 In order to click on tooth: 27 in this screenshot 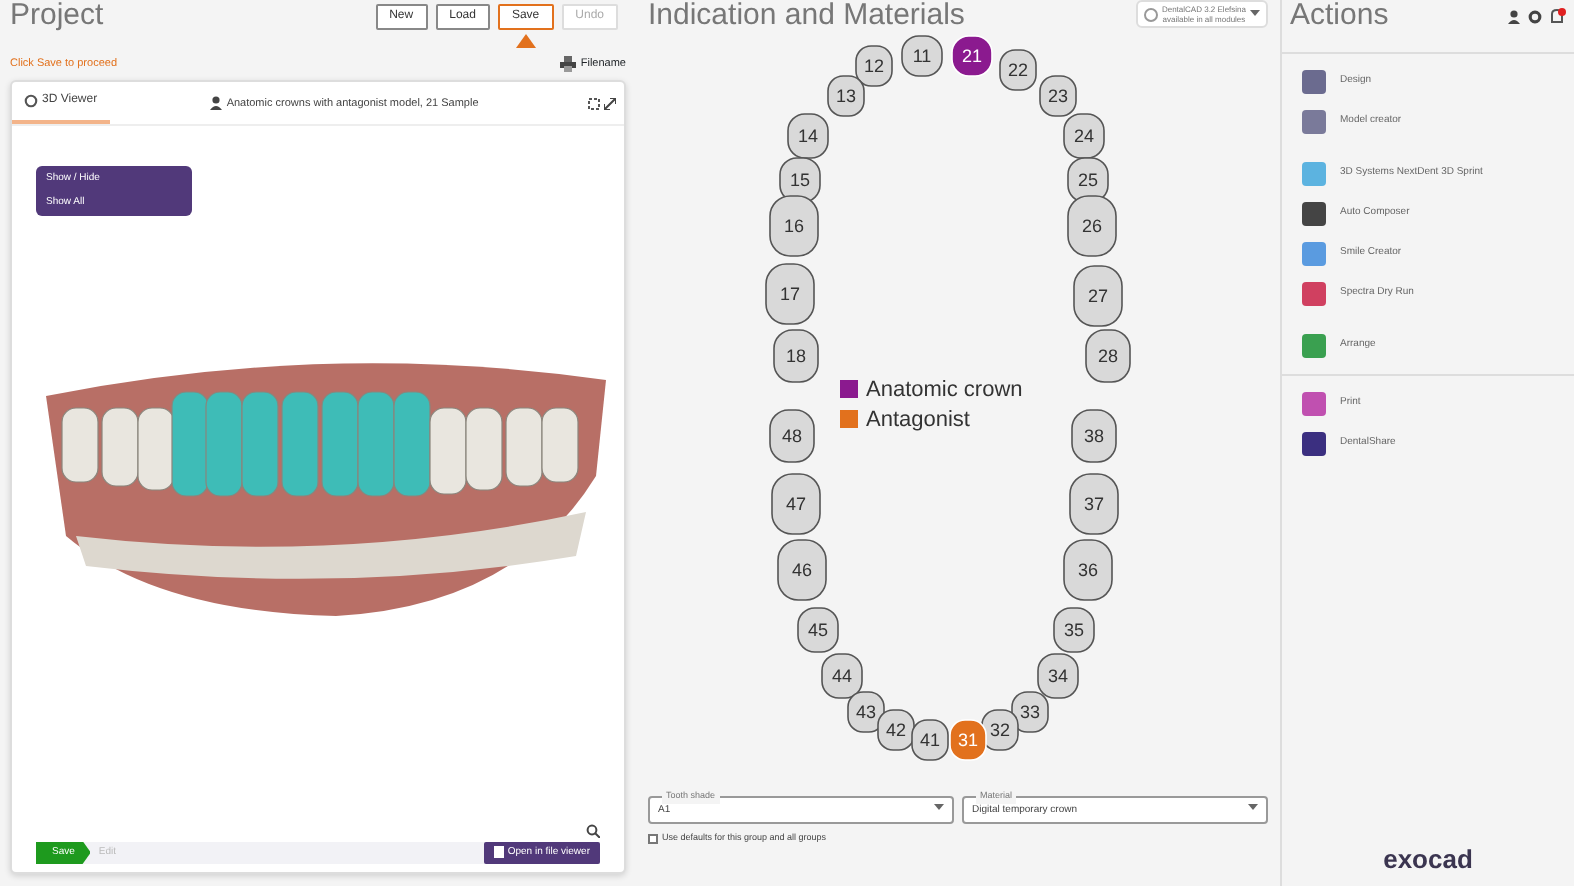, I will do `click(1098, 296)`.